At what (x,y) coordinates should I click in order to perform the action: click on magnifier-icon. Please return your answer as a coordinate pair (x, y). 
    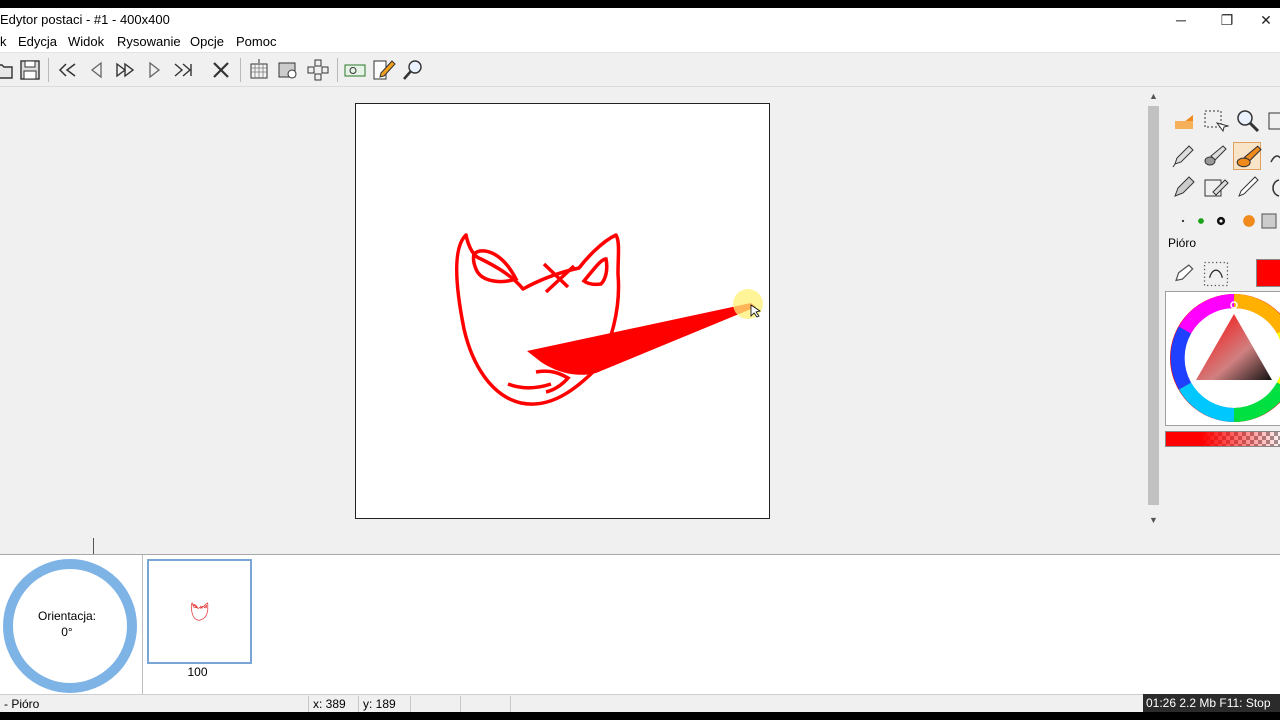
    Looking at the image, I should click on (1248, 121).